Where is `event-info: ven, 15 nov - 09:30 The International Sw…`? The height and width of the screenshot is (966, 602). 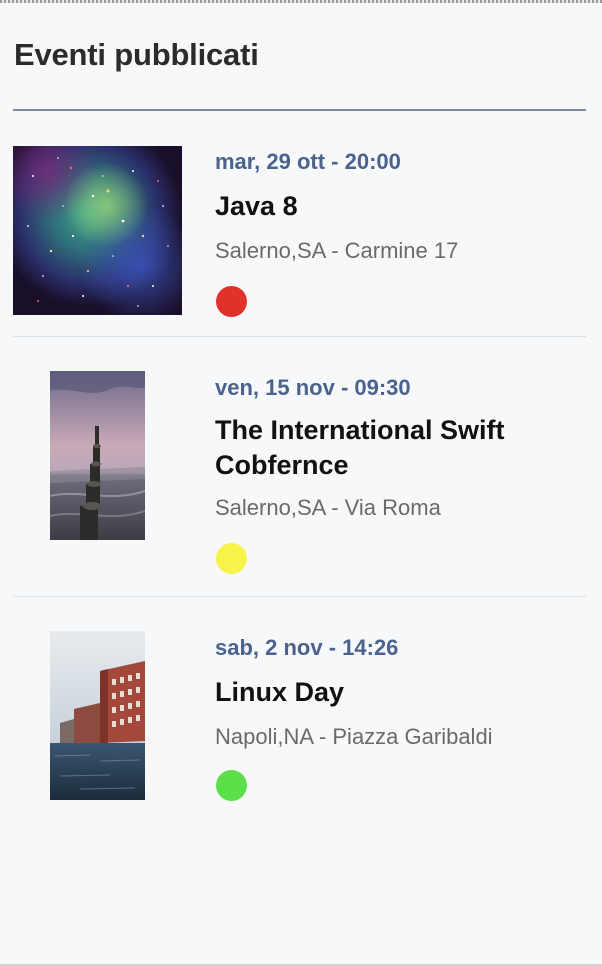 event-info: ven, 15 nov - 09:30 The International Sw… is located at coordinates (398, 474).